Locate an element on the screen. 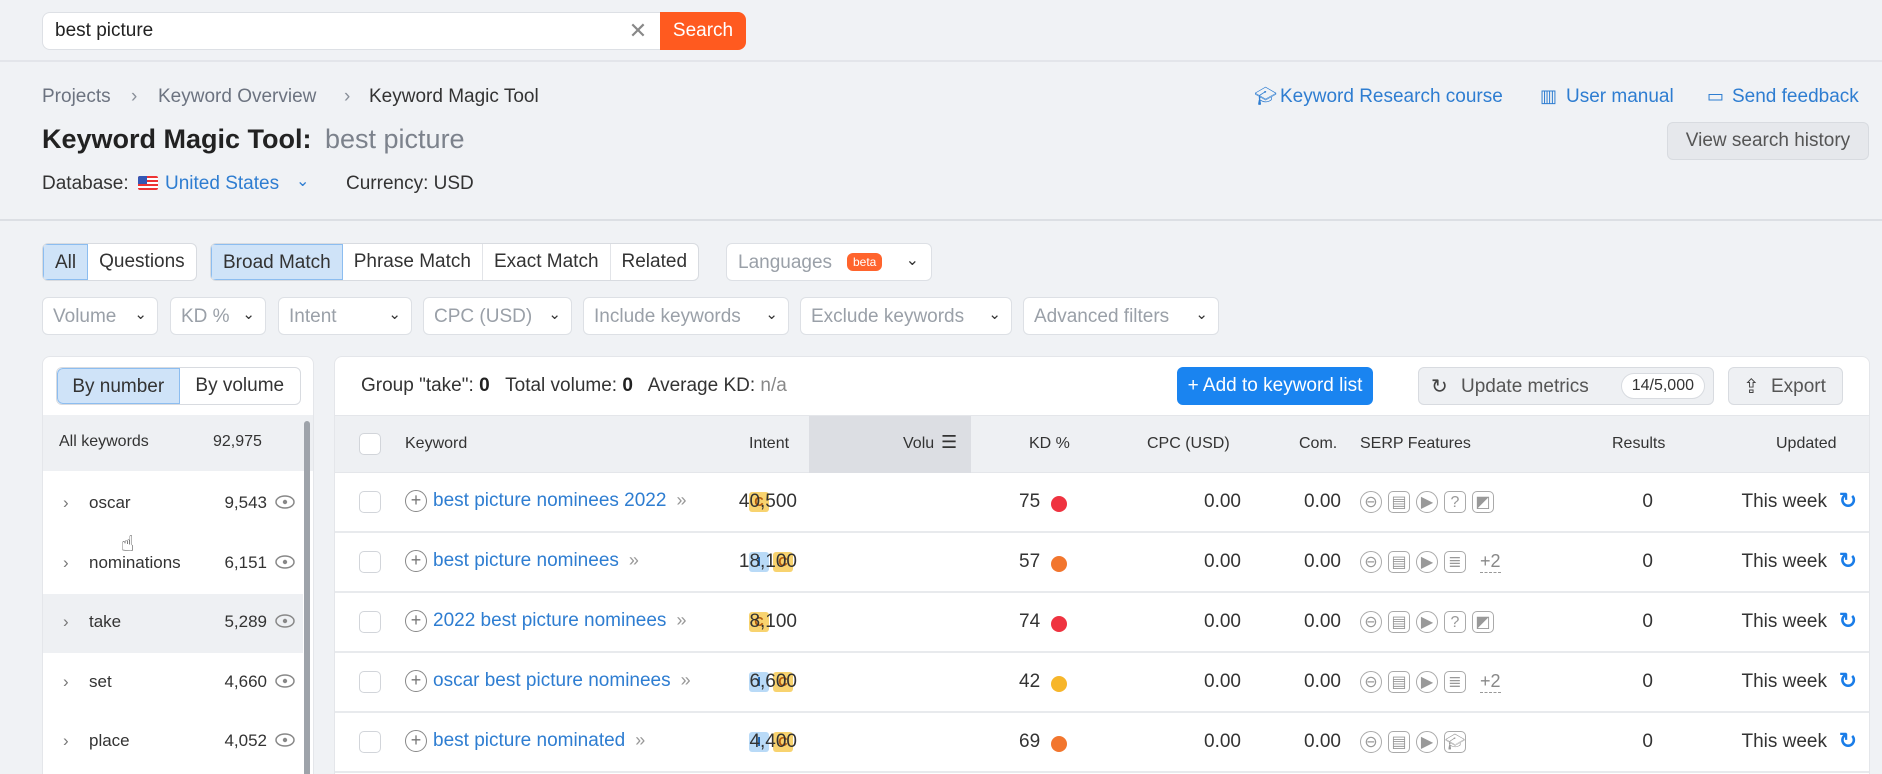 The image size is (1882, 774). all-keywords-row: All keywords 92,975 is located at coordinates (178, 443).